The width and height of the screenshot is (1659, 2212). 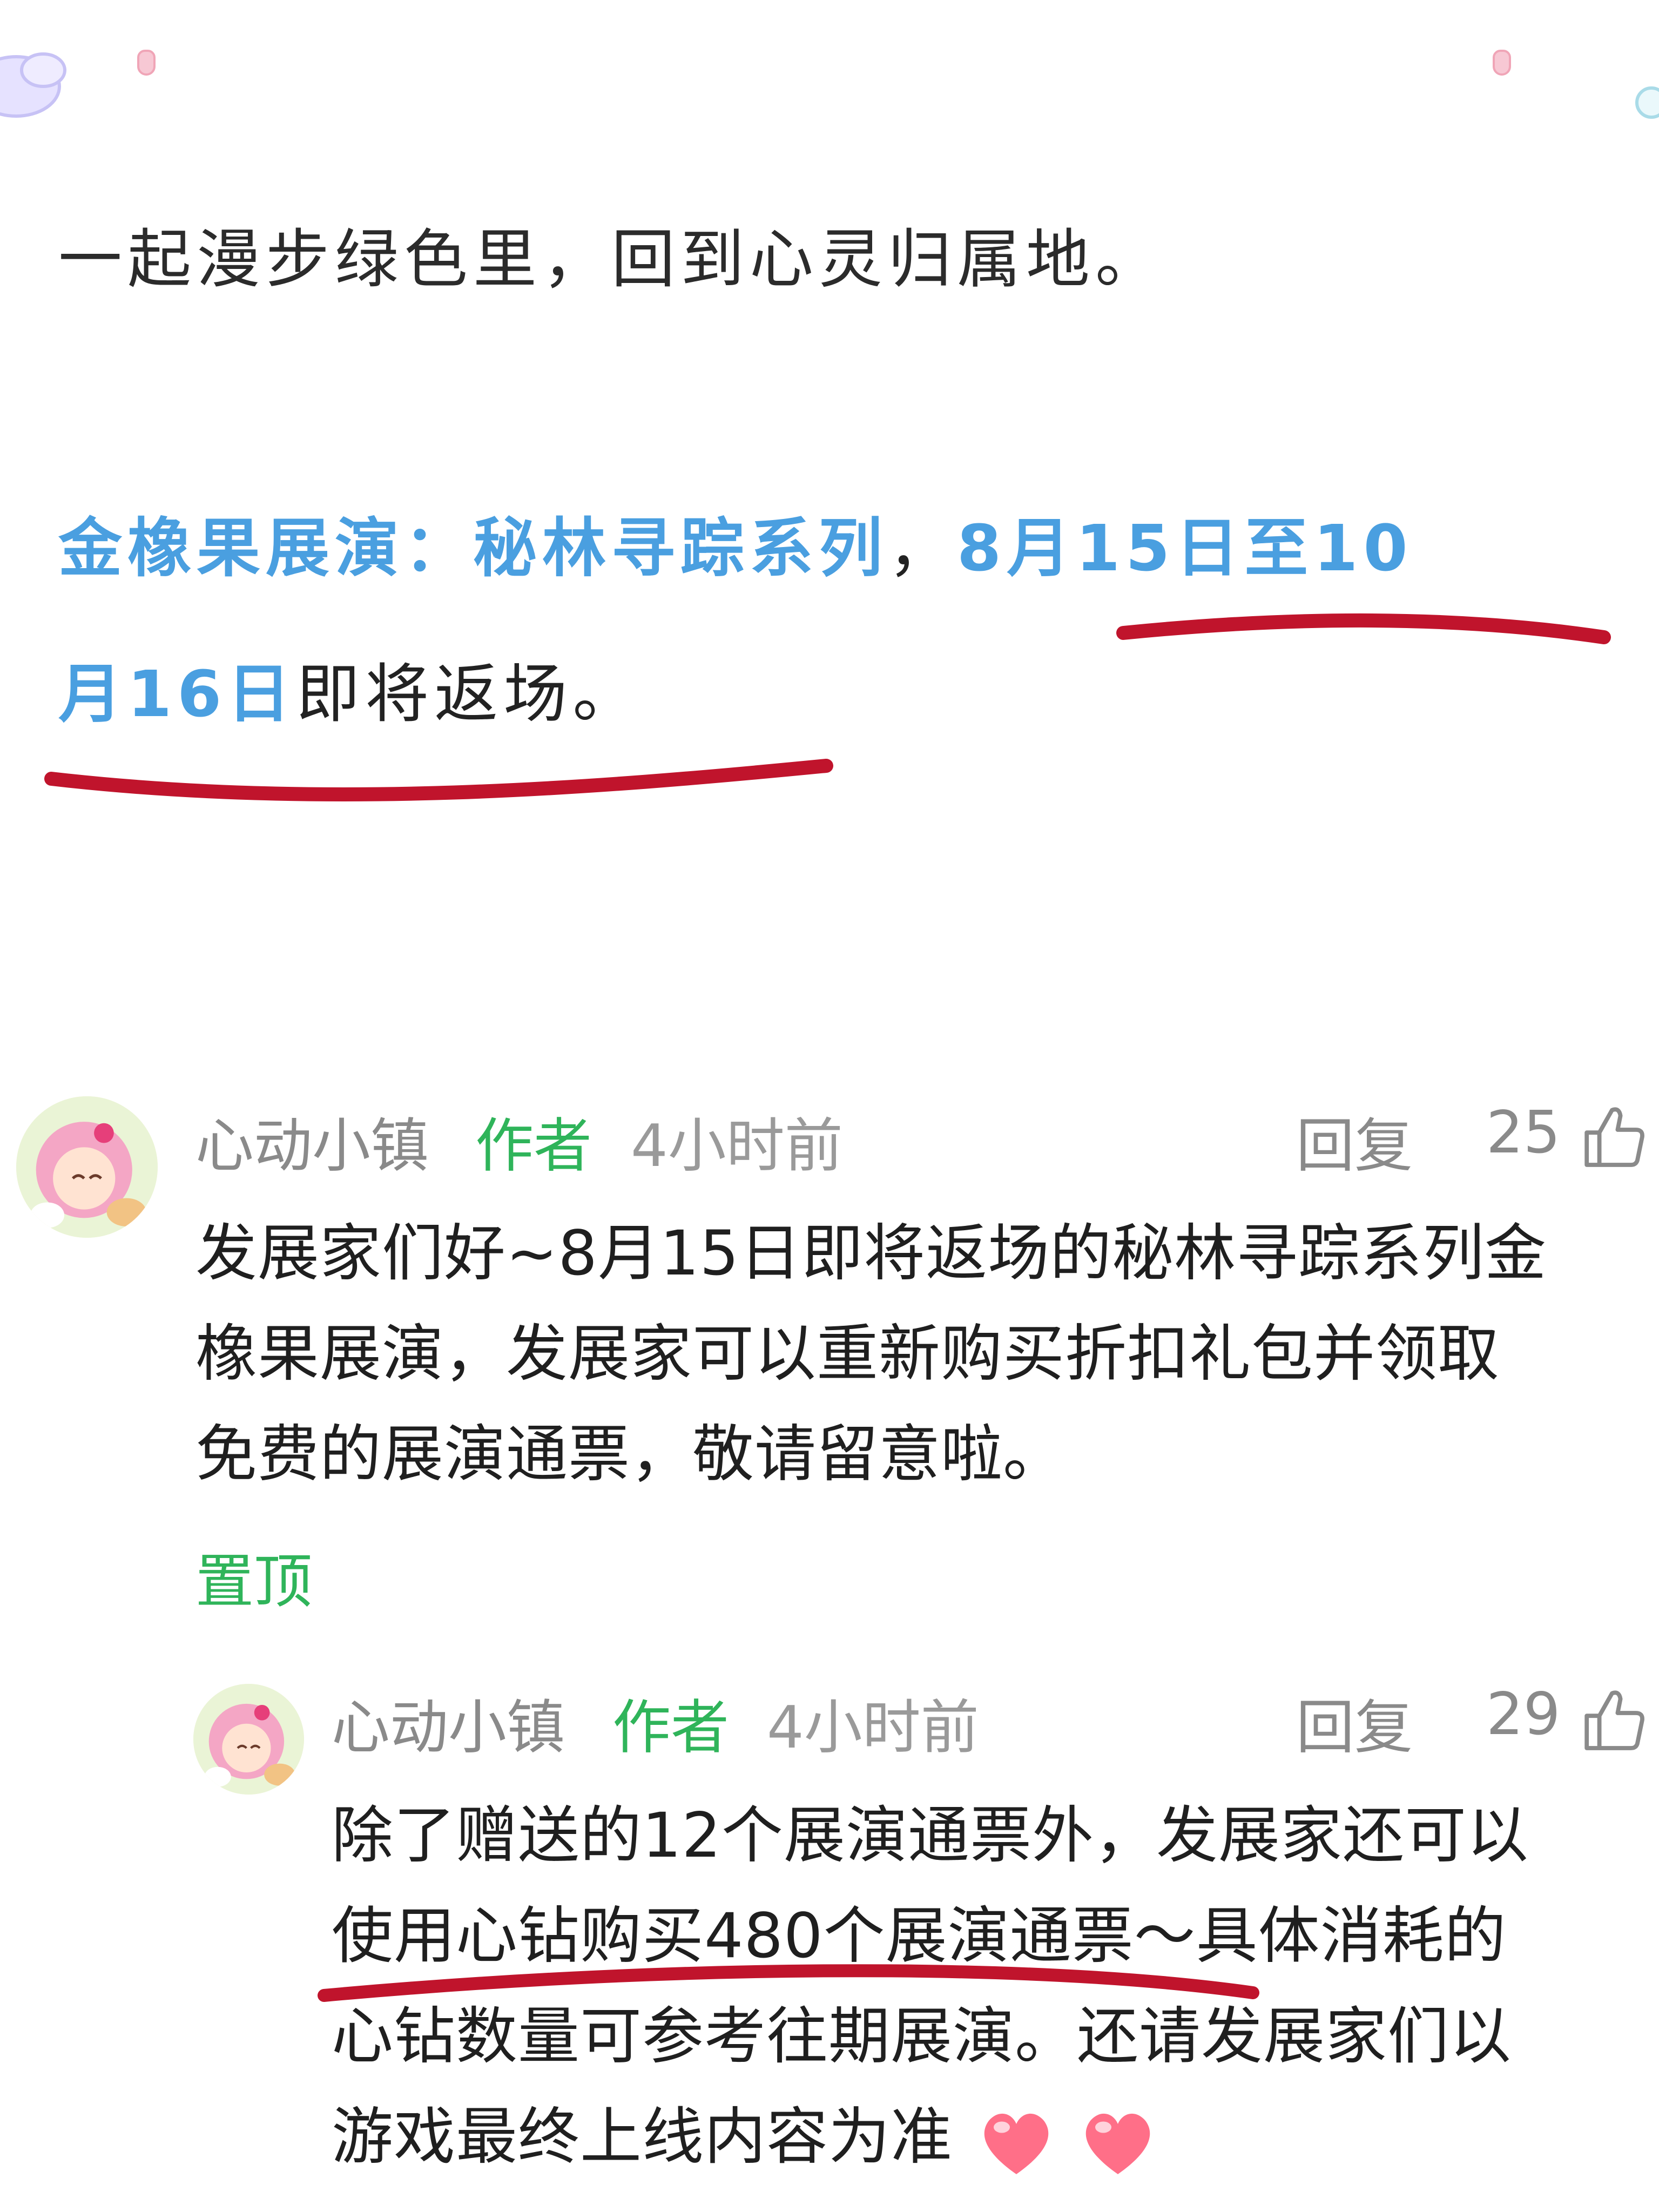 I want to click on like-count: 25, so click(x=1523, y=1132).